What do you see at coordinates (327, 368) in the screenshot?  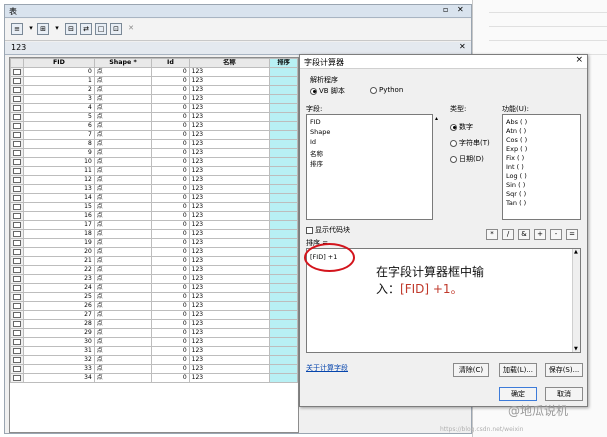 I see `help-link: 关于计算字段` at bounding box center [327, 368].